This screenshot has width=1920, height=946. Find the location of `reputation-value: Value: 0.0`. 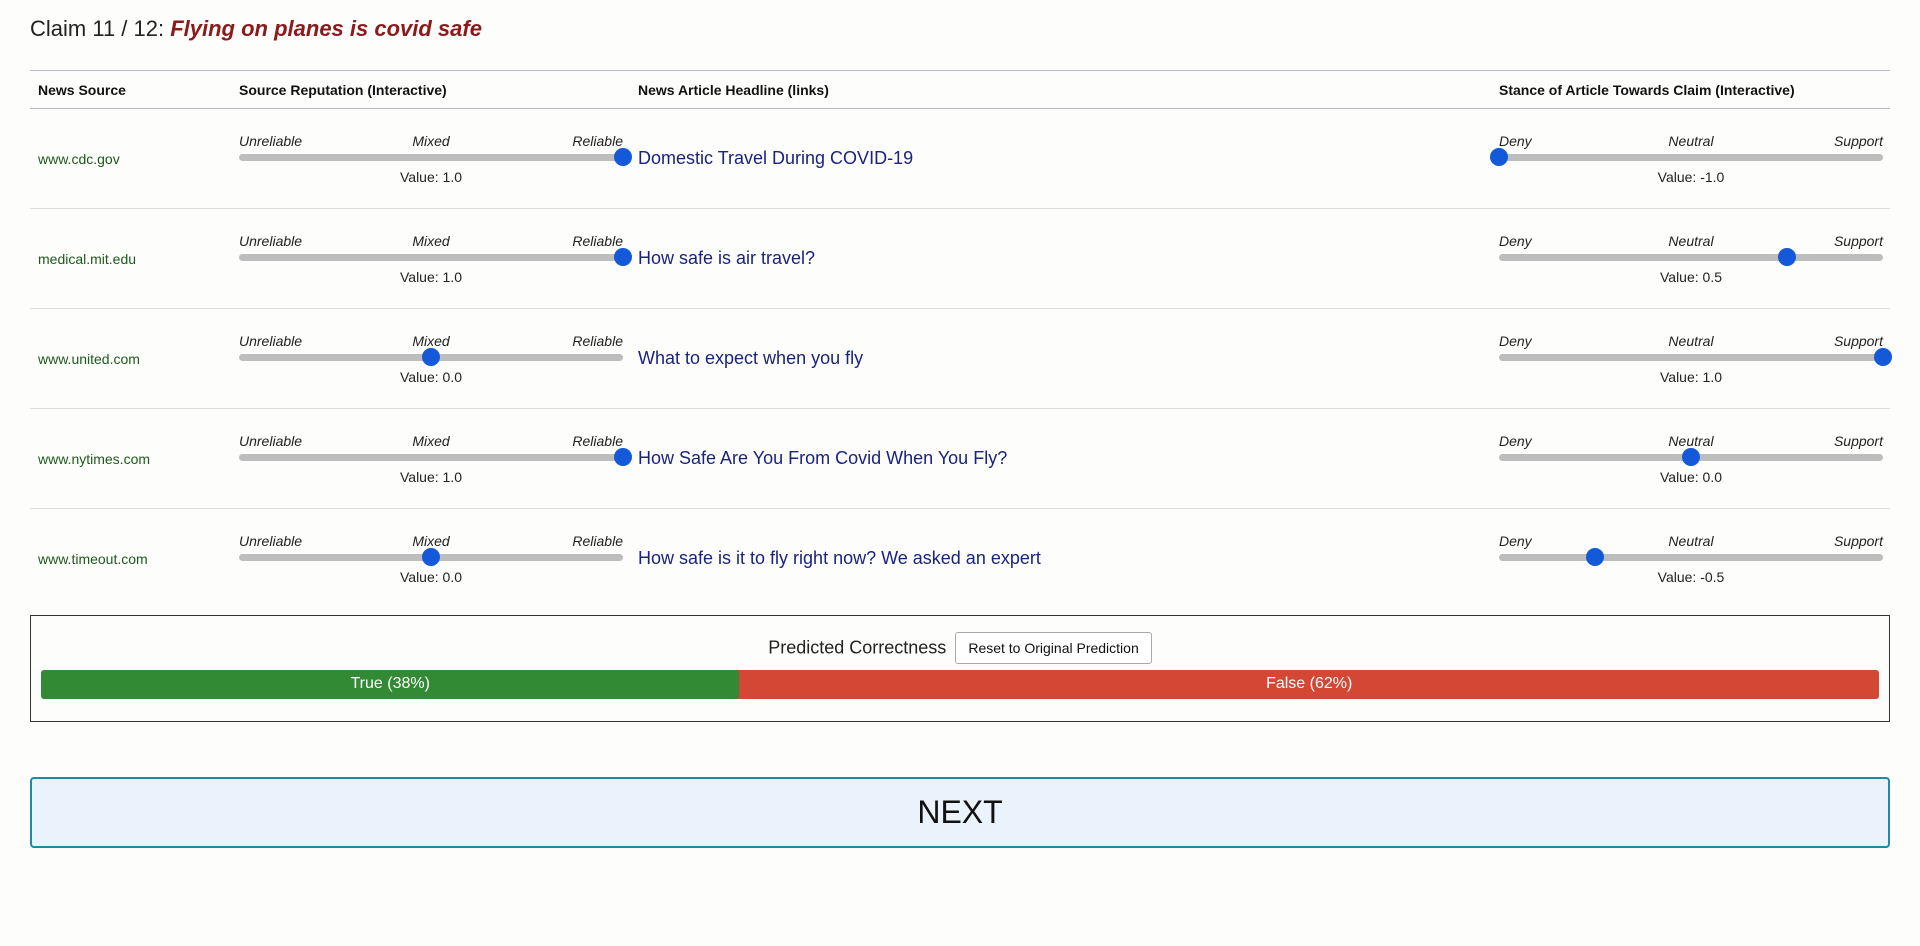

reputation-value: Value: 0.0 is located at coordinates (431, 377).